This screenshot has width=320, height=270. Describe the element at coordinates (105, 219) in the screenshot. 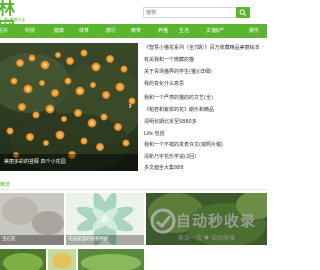

I see `thumbnail-card: 花园里面的植物养护` at that location.